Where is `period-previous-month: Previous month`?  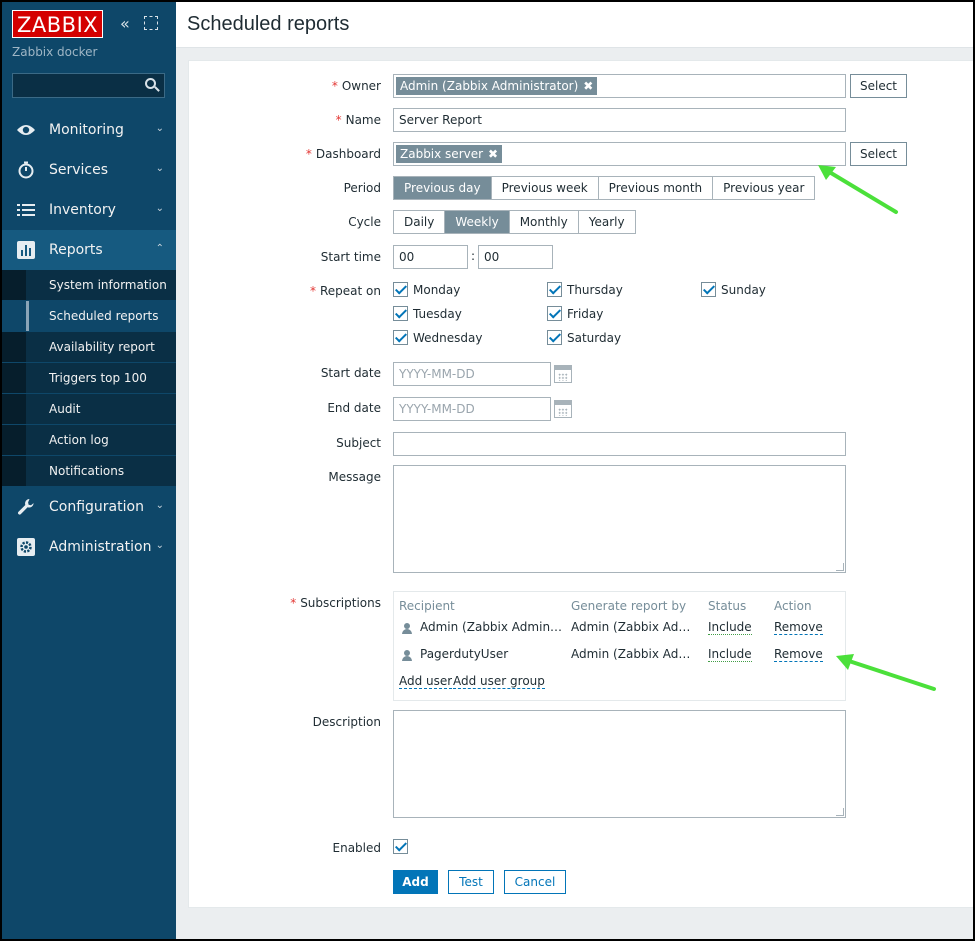
period-previous-month: Previous month is located at coordinates (656, 188).